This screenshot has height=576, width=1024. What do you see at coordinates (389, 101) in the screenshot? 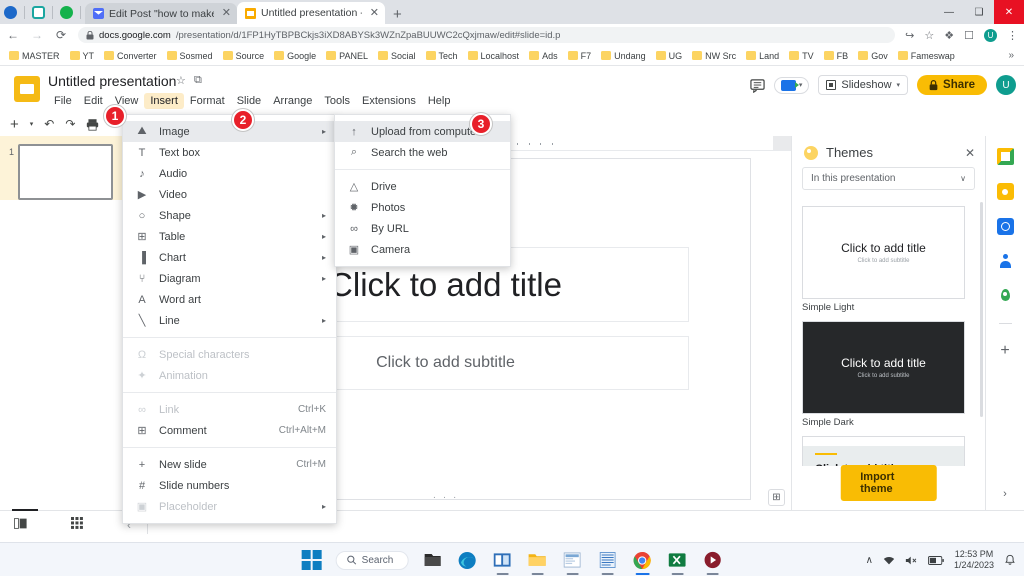
I see `menu-extensions: Extensions` at bounding box center [389, 101].